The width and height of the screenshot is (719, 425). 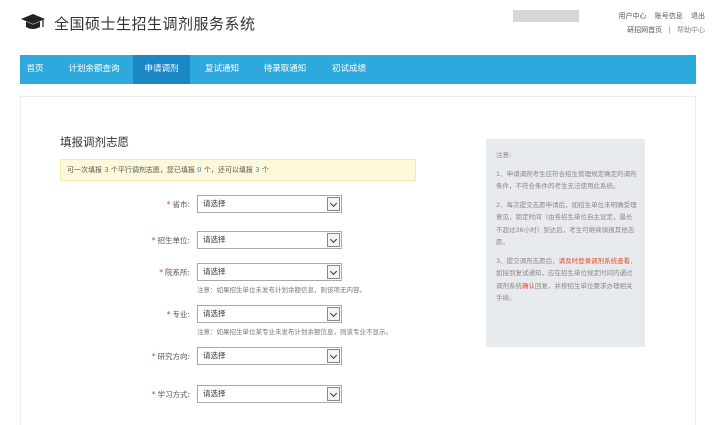 I want to click on notice-bar: 可一次填报 3 个平行调剂志愿，您已填报 0 个，还可以填报 3 个, so click(x=238, y=170).